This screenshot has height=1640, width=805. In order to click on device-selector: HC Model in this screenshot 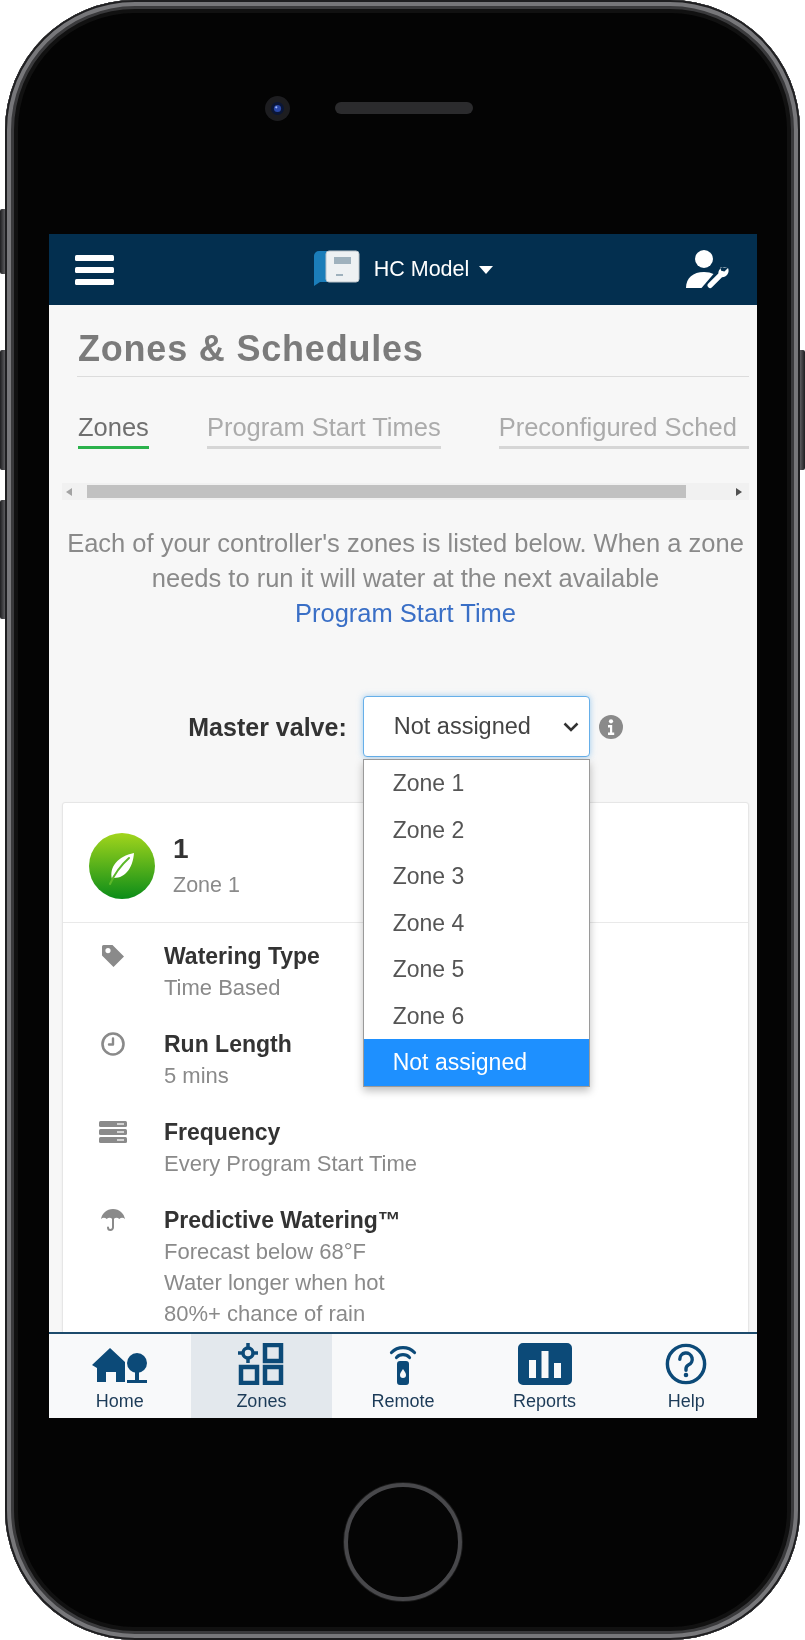, I will do `click(402, 269)`.